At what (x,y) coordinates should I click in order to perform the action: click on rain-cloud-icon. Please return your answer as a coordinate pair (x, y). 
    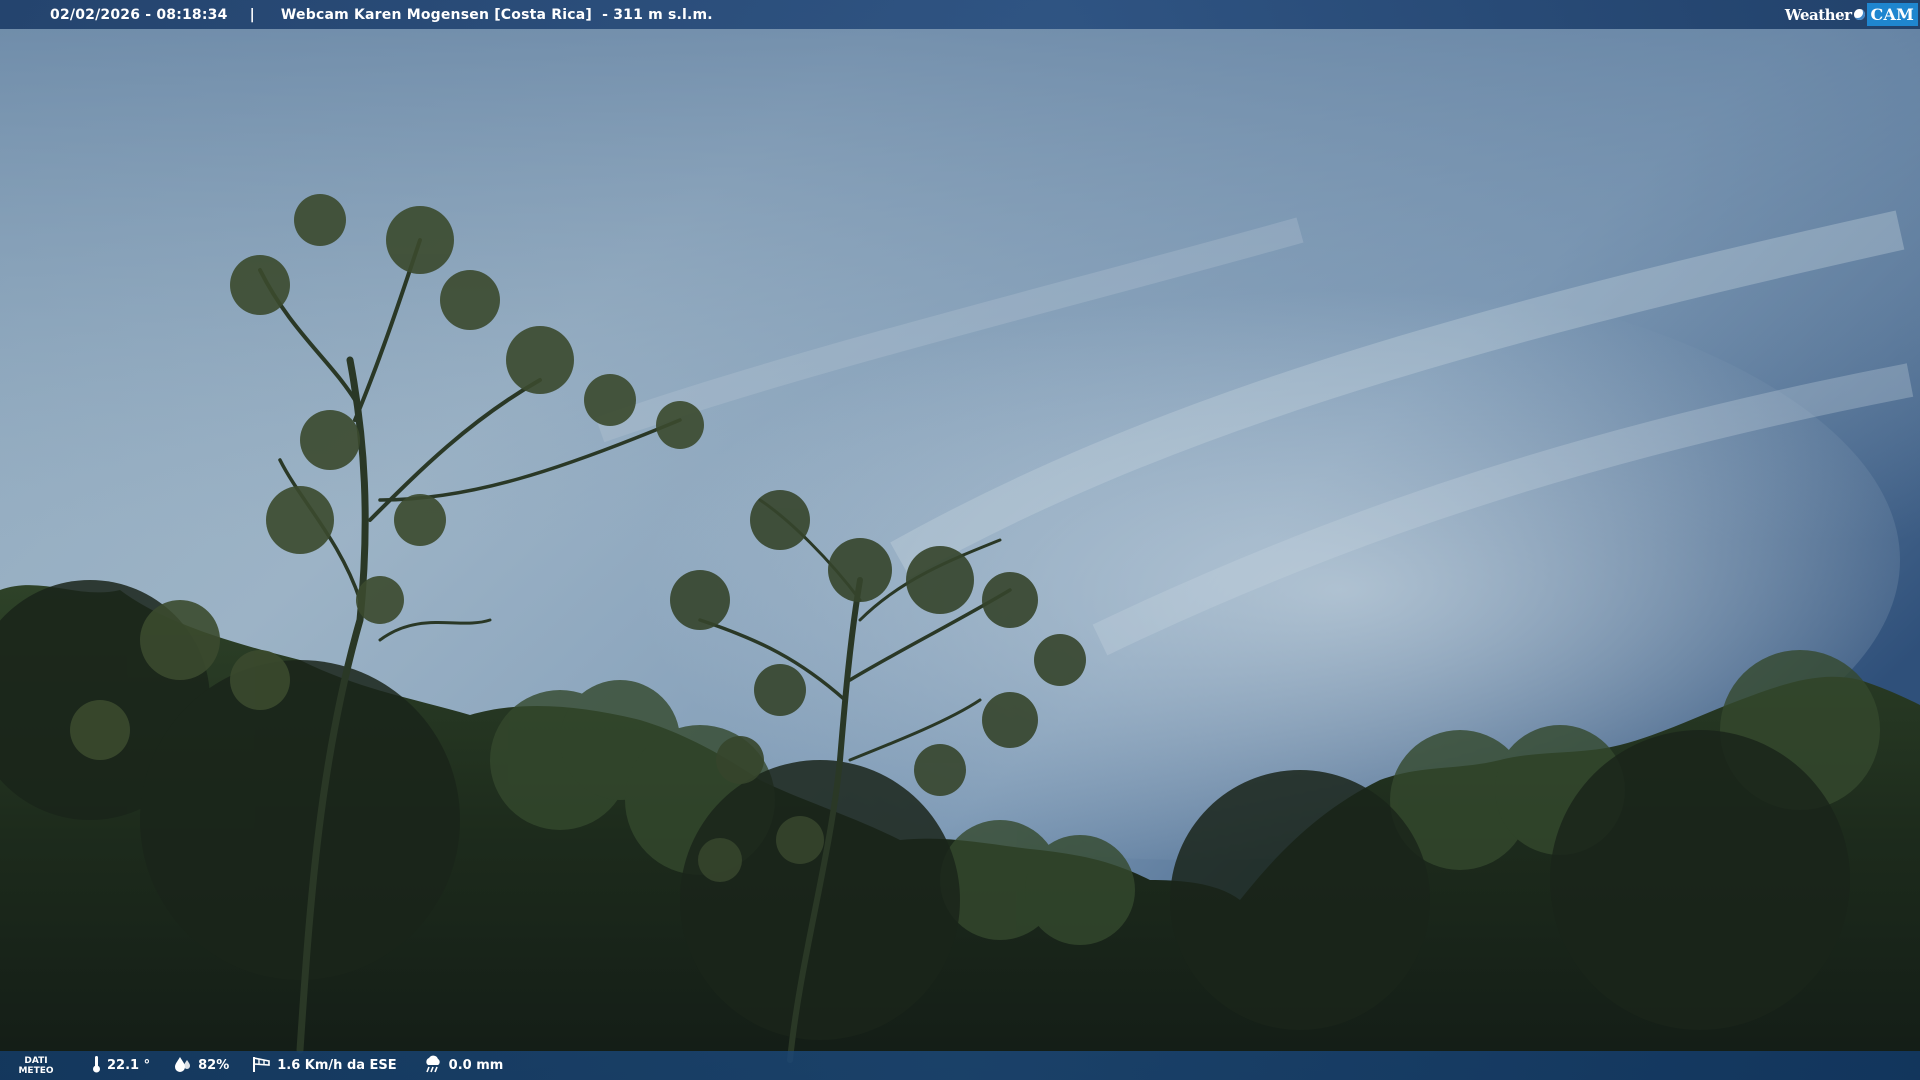
    Looking at the image, I should click on (436, 1066).